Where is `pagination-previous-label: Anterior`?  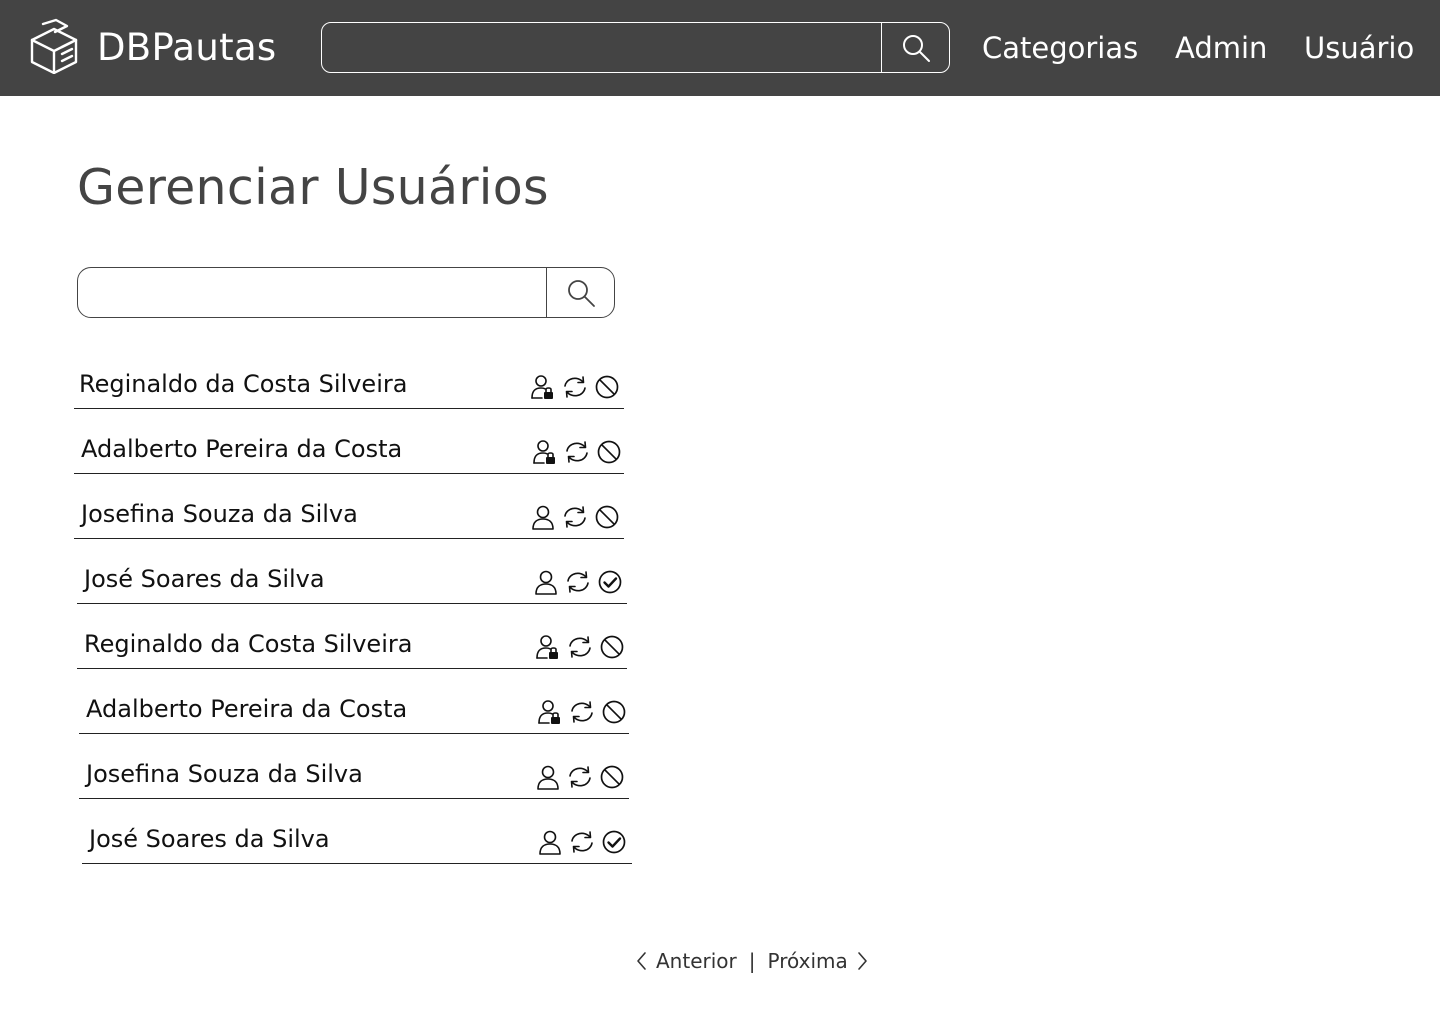 pagination-previous-label: Anterior is located at coordinates (696, 961).